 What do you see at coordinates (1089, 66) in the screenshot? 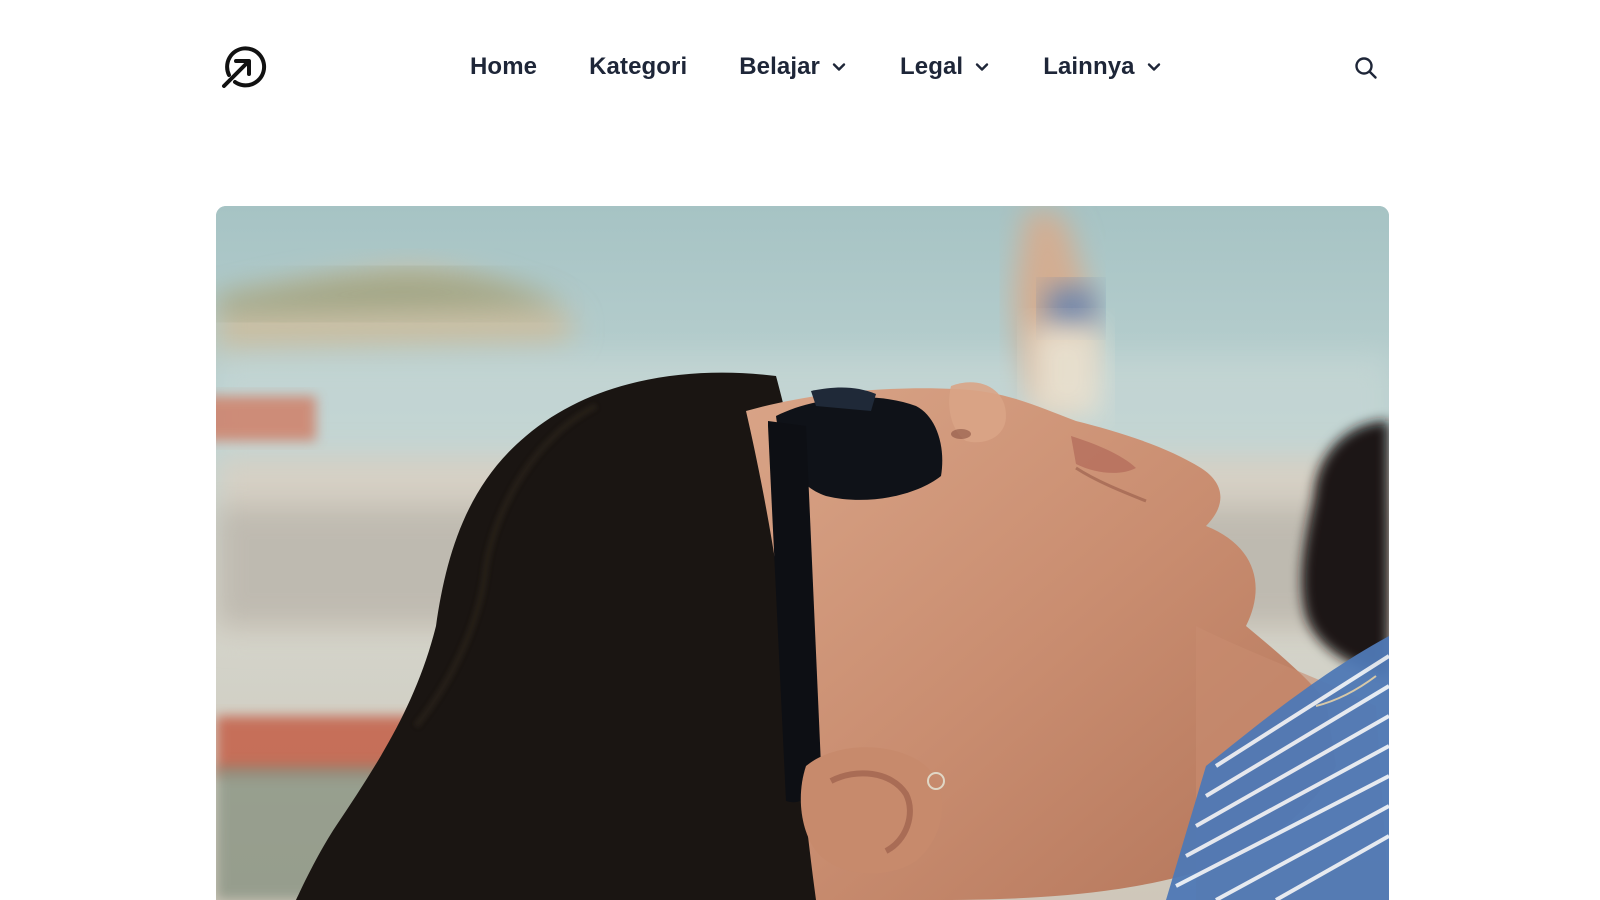
I see `nav-item-label: Lainnya` at bounding box center [1089, 66].